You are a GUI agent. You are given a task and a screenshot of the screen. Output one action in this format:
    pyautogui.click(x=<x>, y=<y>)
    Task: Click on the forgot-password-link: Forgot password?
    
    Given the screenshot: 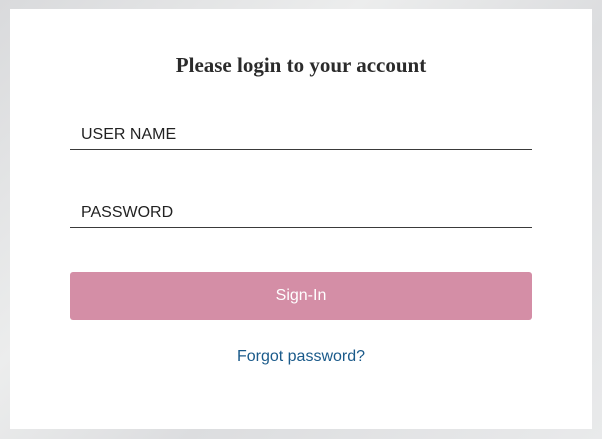 What is the action you would take?
    pyautogui.click(x=301, y=357)
    